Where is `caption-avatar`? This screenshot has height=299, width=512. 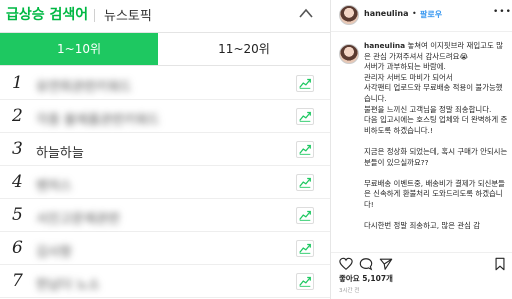 caption-avatar is located at coordinates (349, 54).